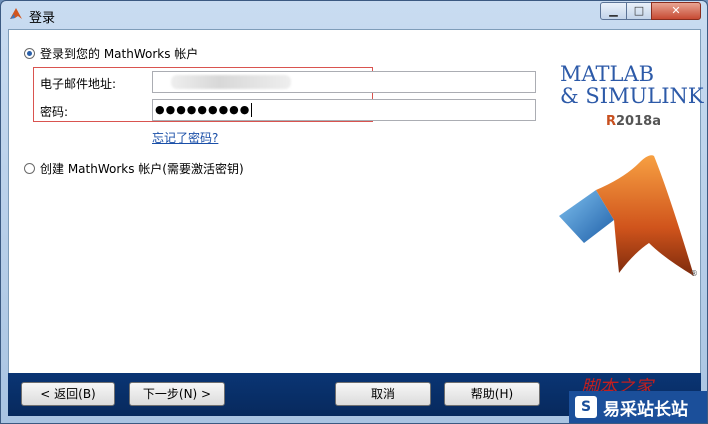 The height and width of the screenshot is (424, 708). I want to click on password-label: 密码:, so click(54, 112).